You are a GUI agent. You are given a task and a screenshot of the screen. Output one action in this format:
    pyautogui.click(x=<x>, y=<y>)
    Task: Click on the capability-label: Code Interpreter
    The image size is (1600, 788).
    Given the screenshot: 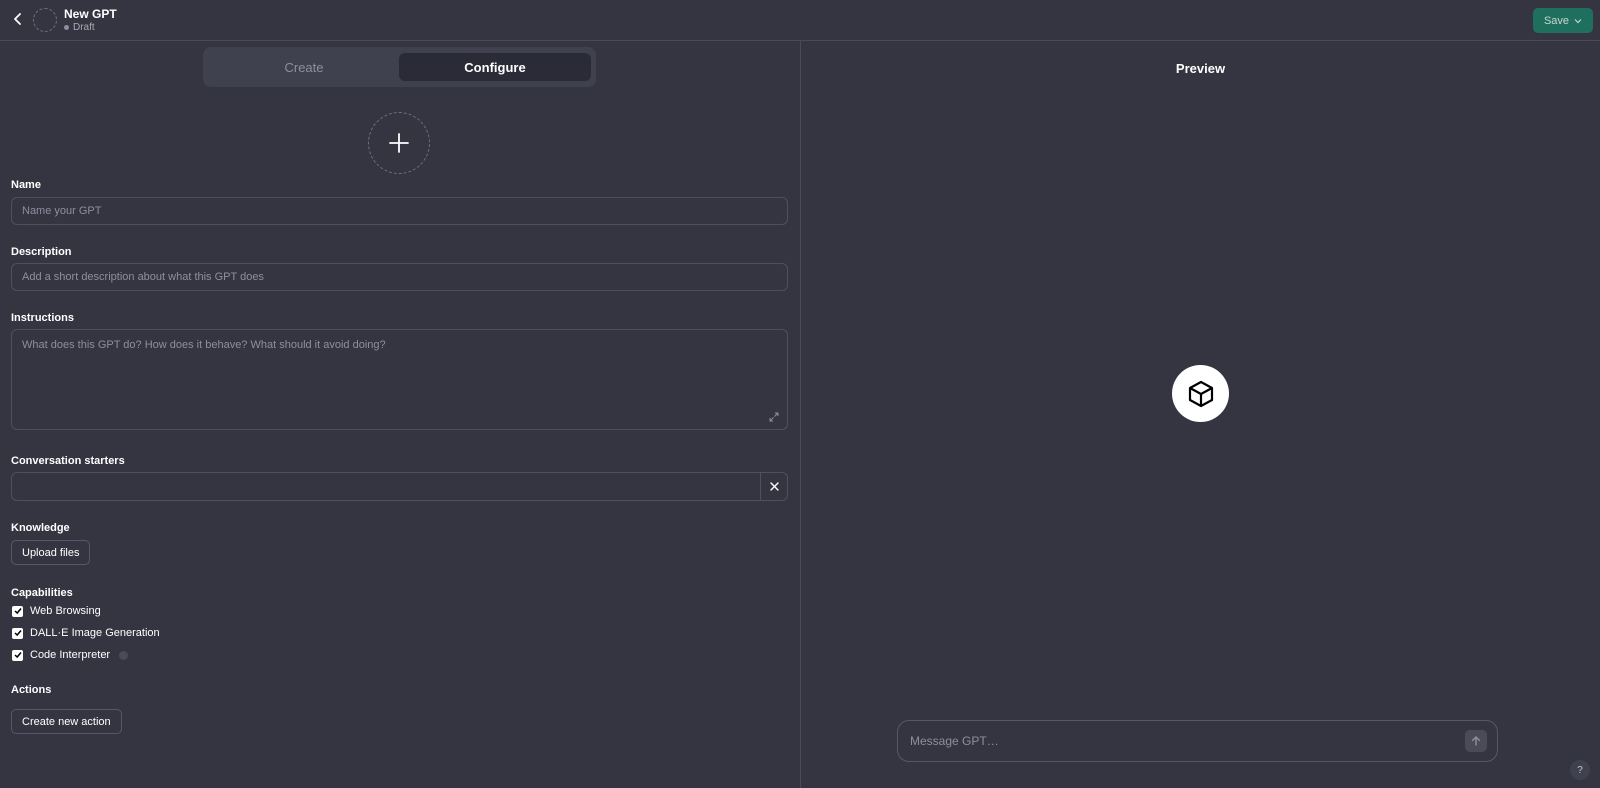 What is the action you would take?
    pyautogui.click(x=70, y=655)
    